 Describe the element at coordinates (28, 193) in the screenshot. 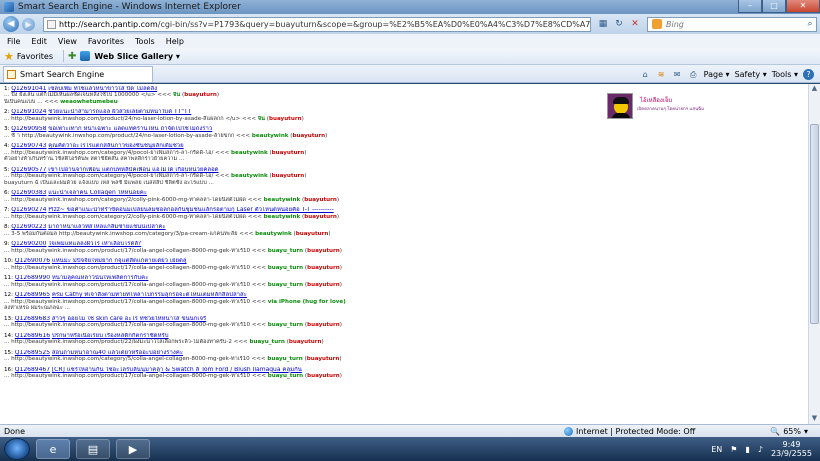

I see `result-id-link: Q12690383` at that location.